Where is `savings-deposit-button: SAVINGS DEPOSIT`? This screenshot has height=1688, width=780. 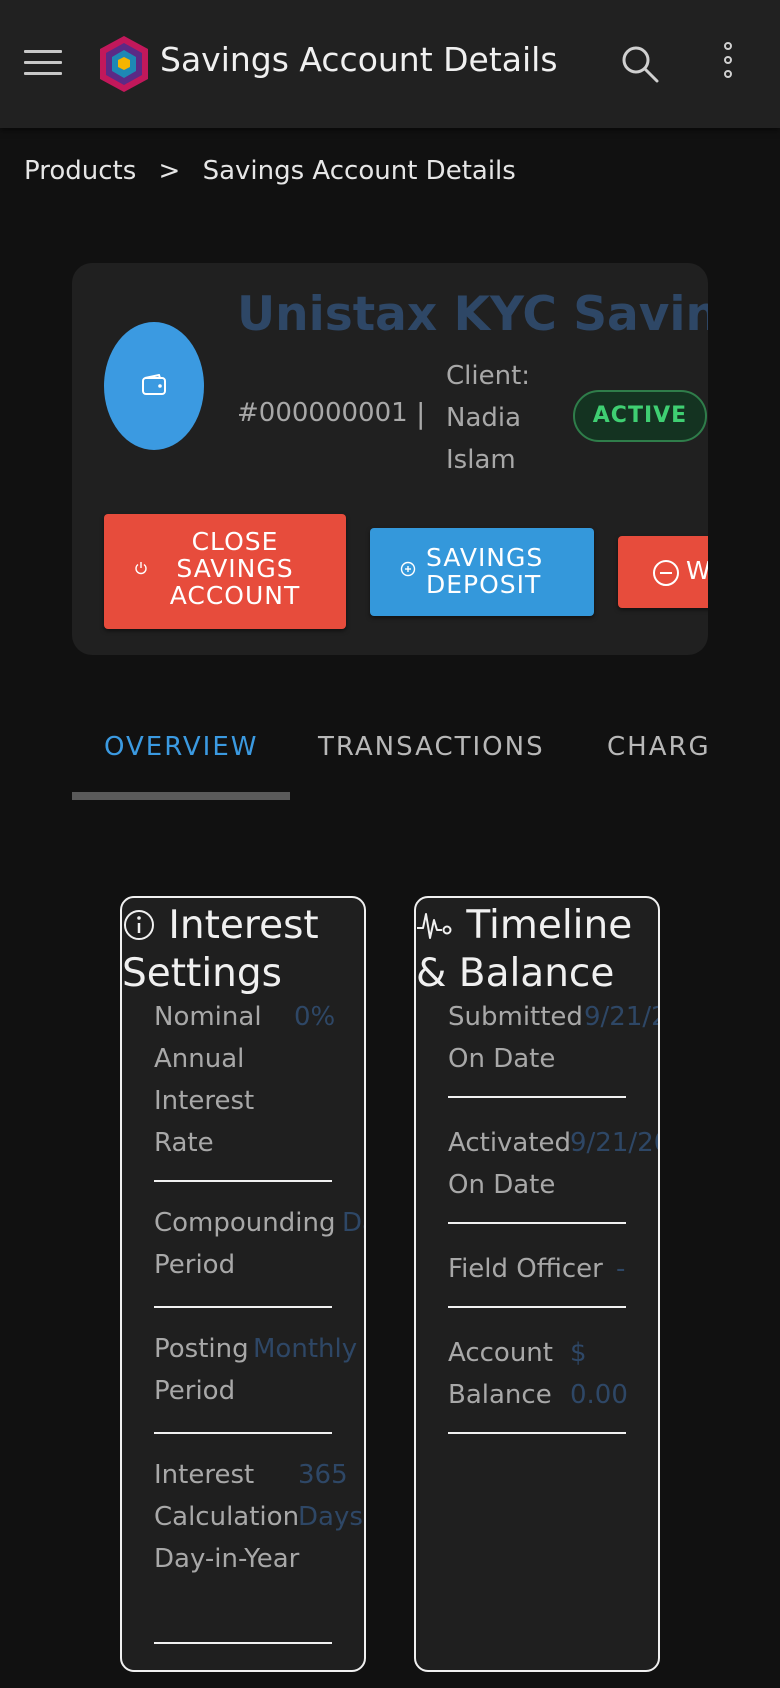
savings-deposit-button: SAVINGS DEPOSIT is located at coordinates (482, 572).